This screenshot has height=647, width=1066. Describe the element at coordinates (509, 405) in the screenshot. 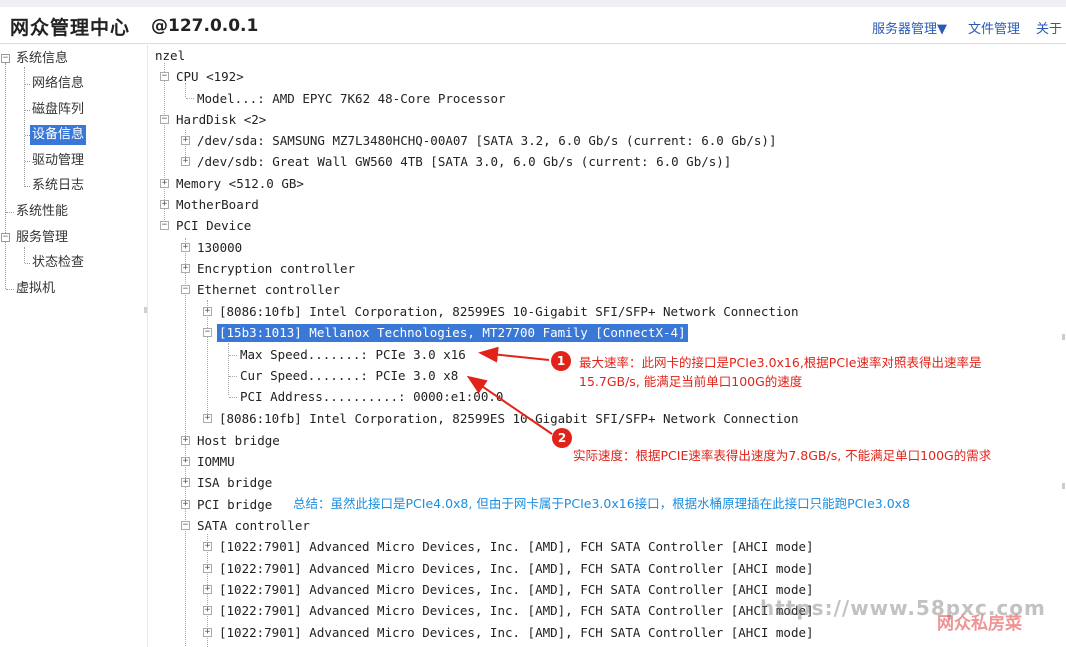

I see `arrow-to-cur-speed` at that location.